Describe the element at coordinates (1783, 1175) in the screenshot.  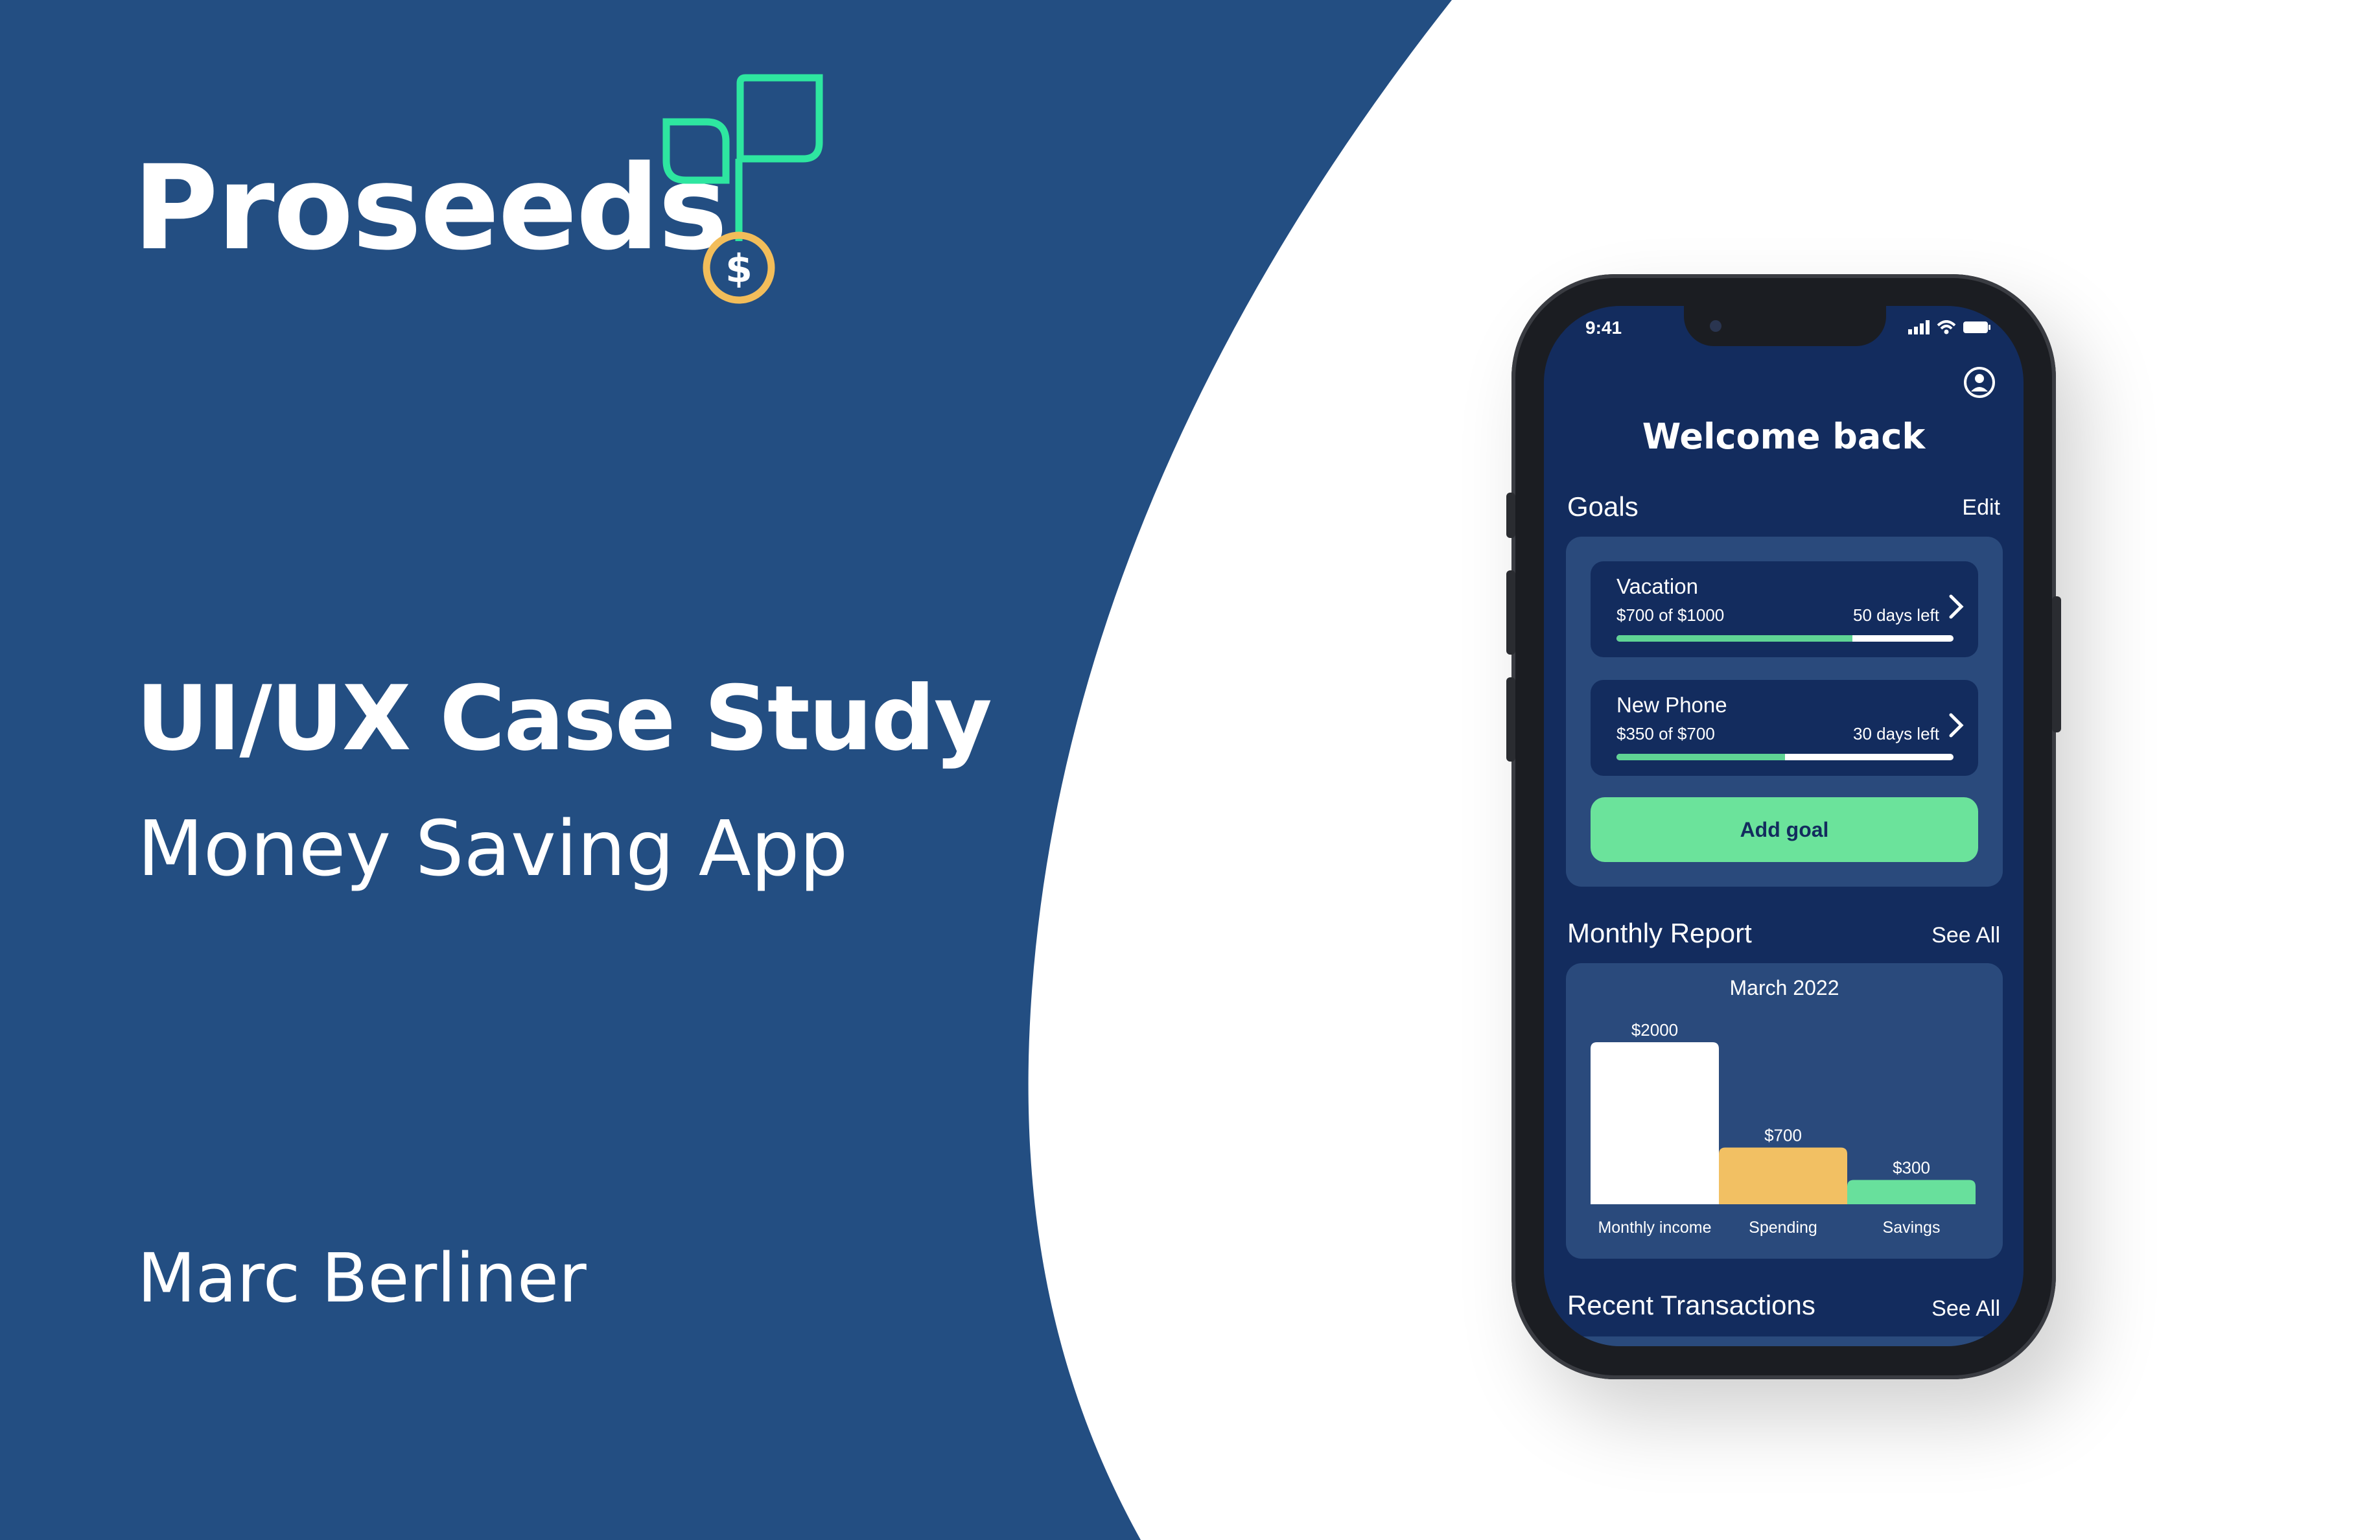
I see `chart-bar-spending` at that location.